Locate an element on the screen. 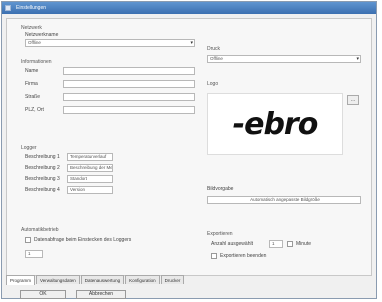 The width and height of the screenshot is (382, 302). info-section-label: Informationen is located at coordinates (36, 62).